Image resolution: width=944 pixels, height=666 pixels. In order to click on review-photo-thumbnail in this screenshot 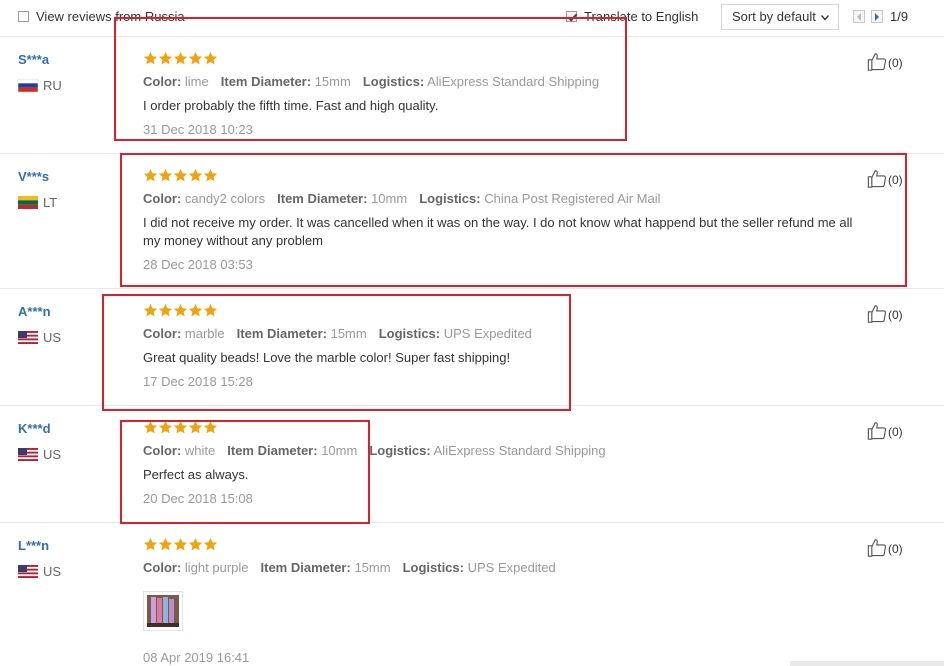, I will do `click(163, 611)`.